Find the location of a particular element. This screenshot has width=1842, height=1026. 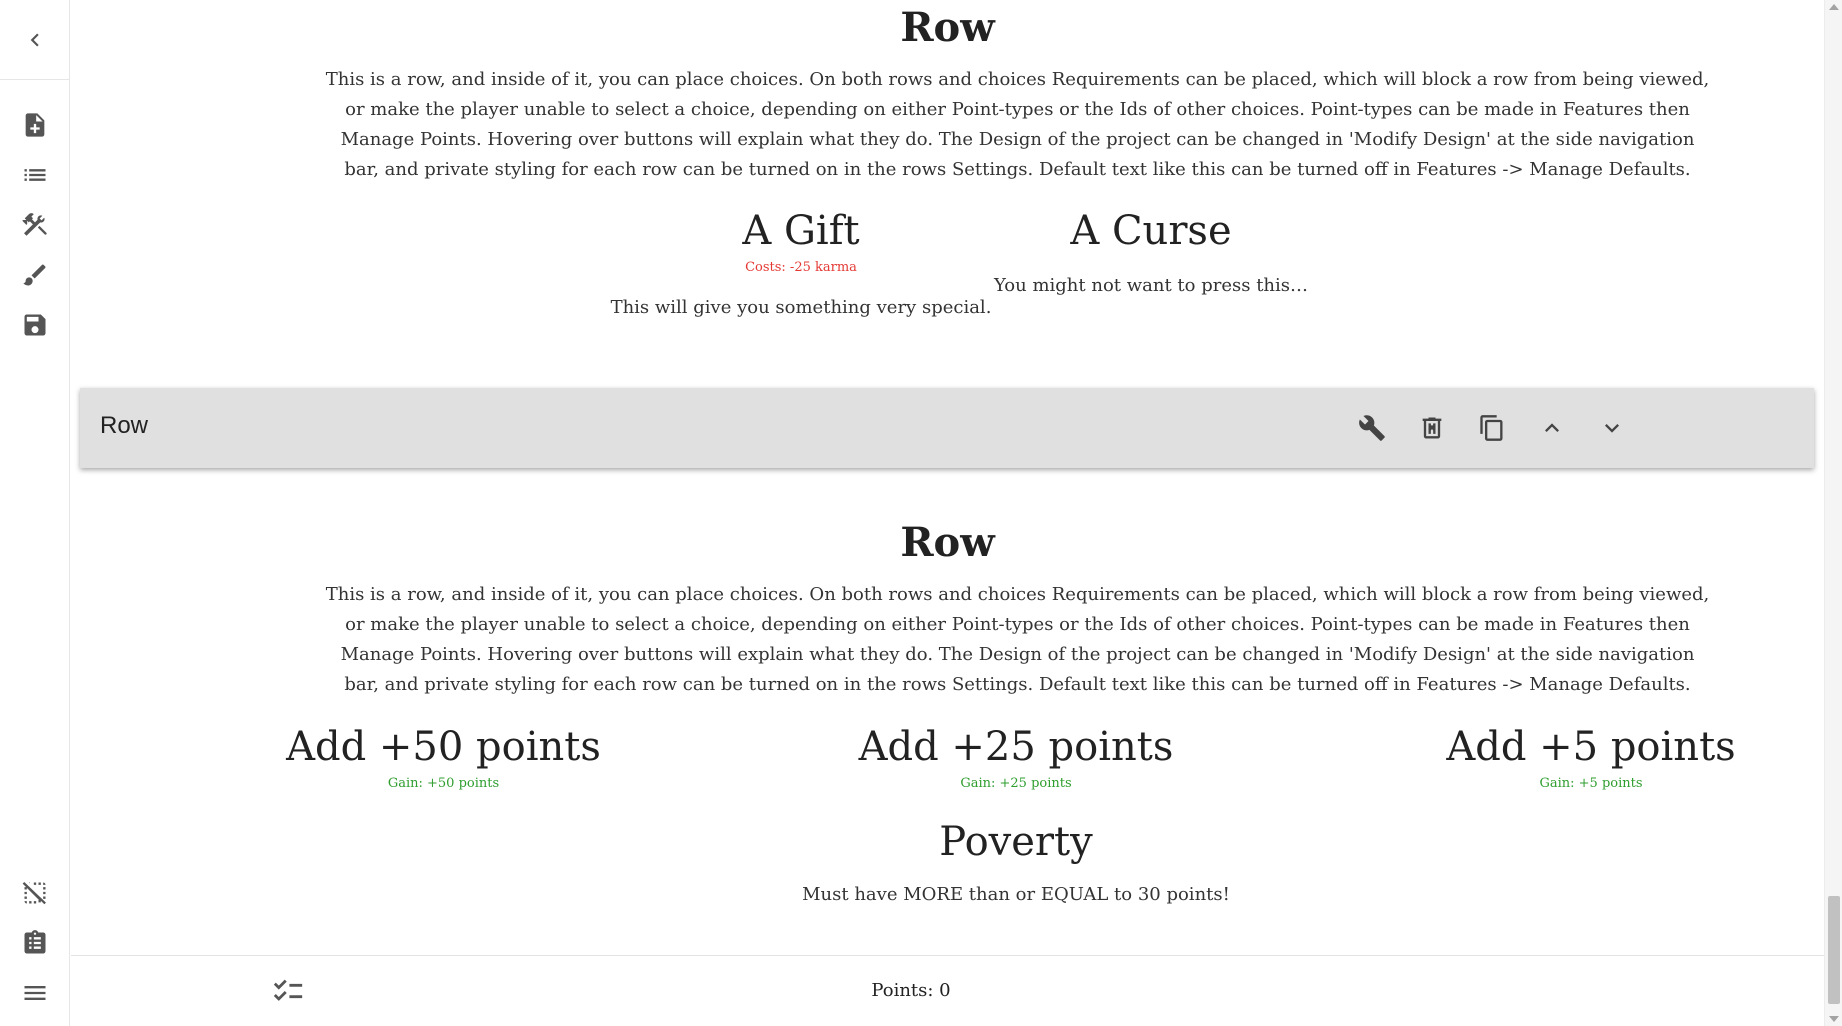

choice-gain: Gain: +25 points is located at coordinates (1016, 783).